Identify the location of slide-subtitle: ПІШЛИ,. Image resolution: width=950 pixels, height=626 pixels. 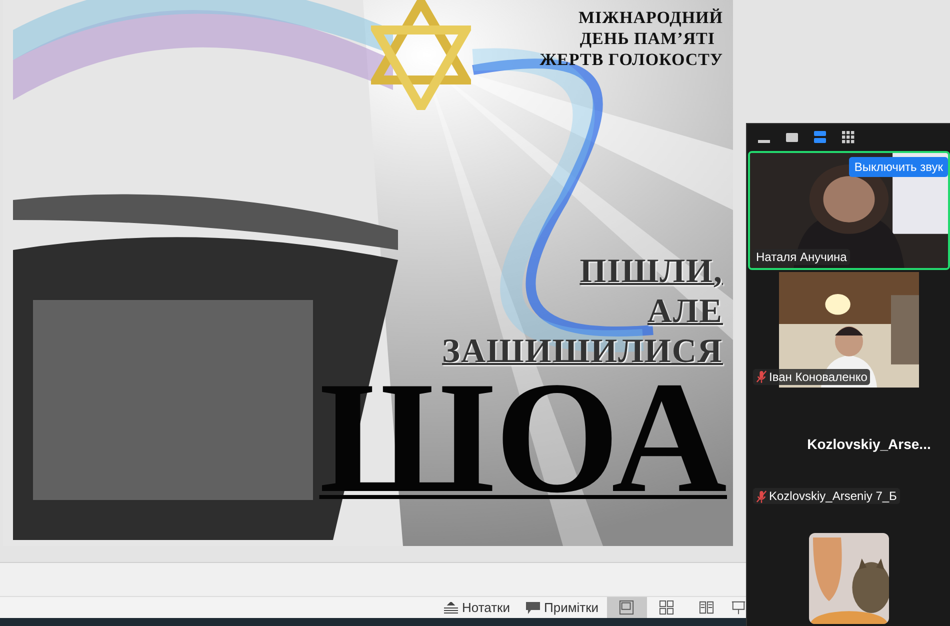
(651, 272).